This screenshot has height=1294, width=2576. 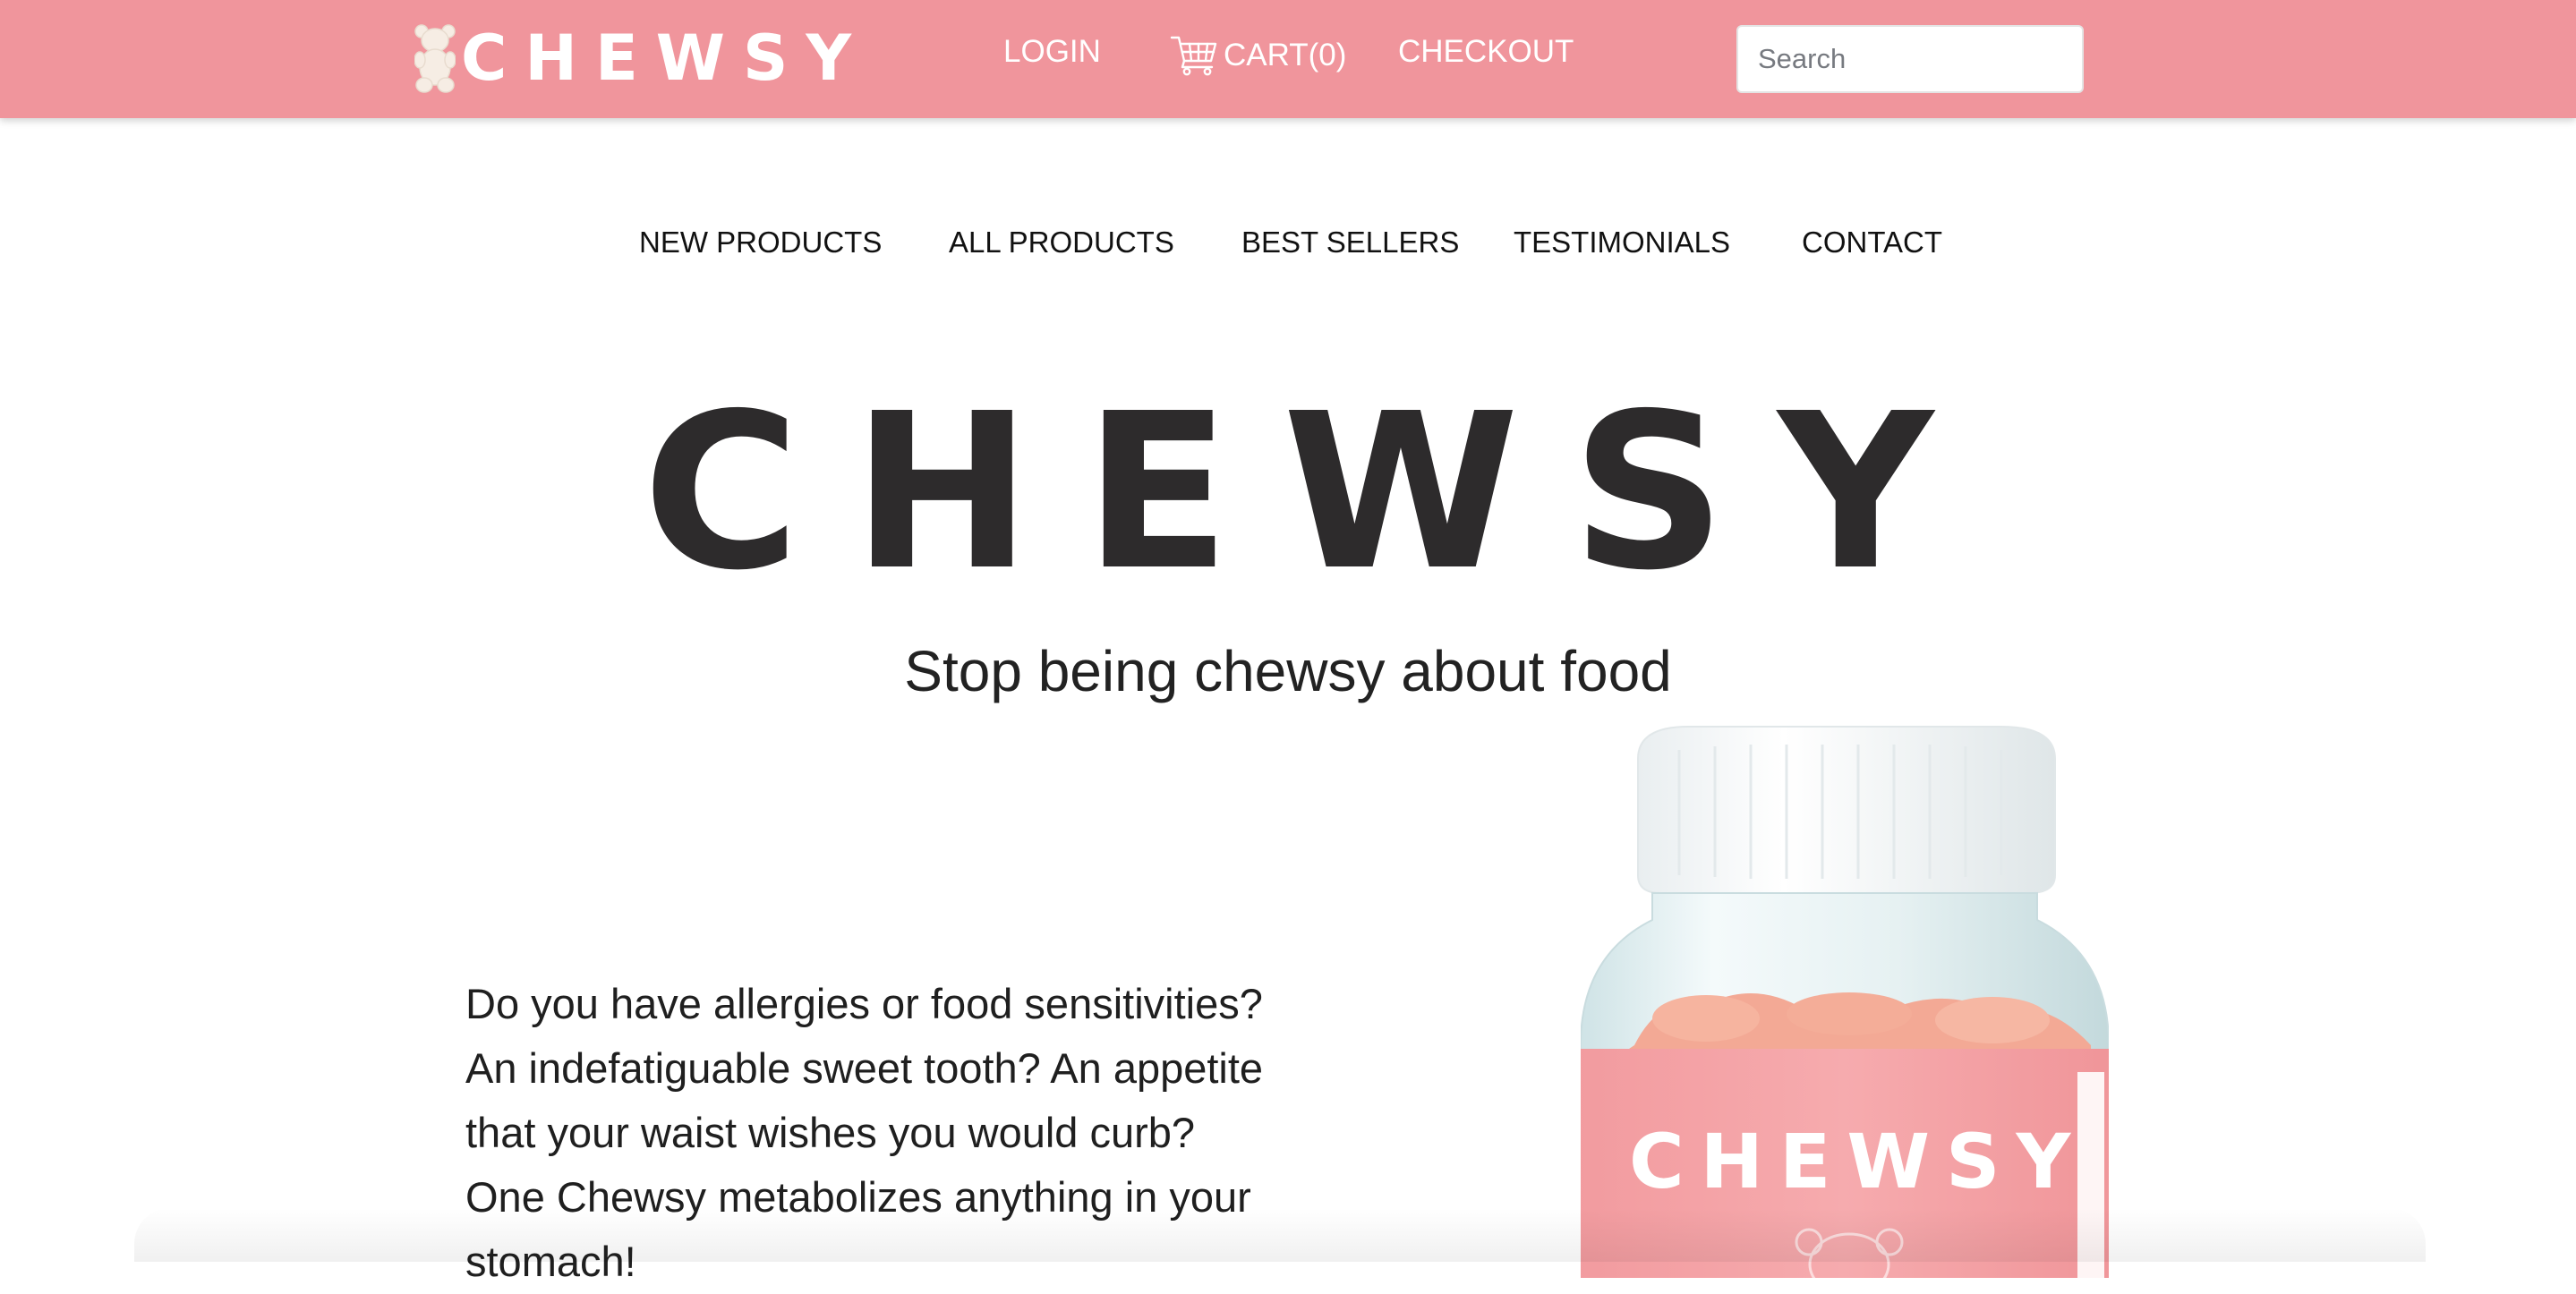 I want to click on checkout-link: CHECKOUT, so click(x=1486, y=52).